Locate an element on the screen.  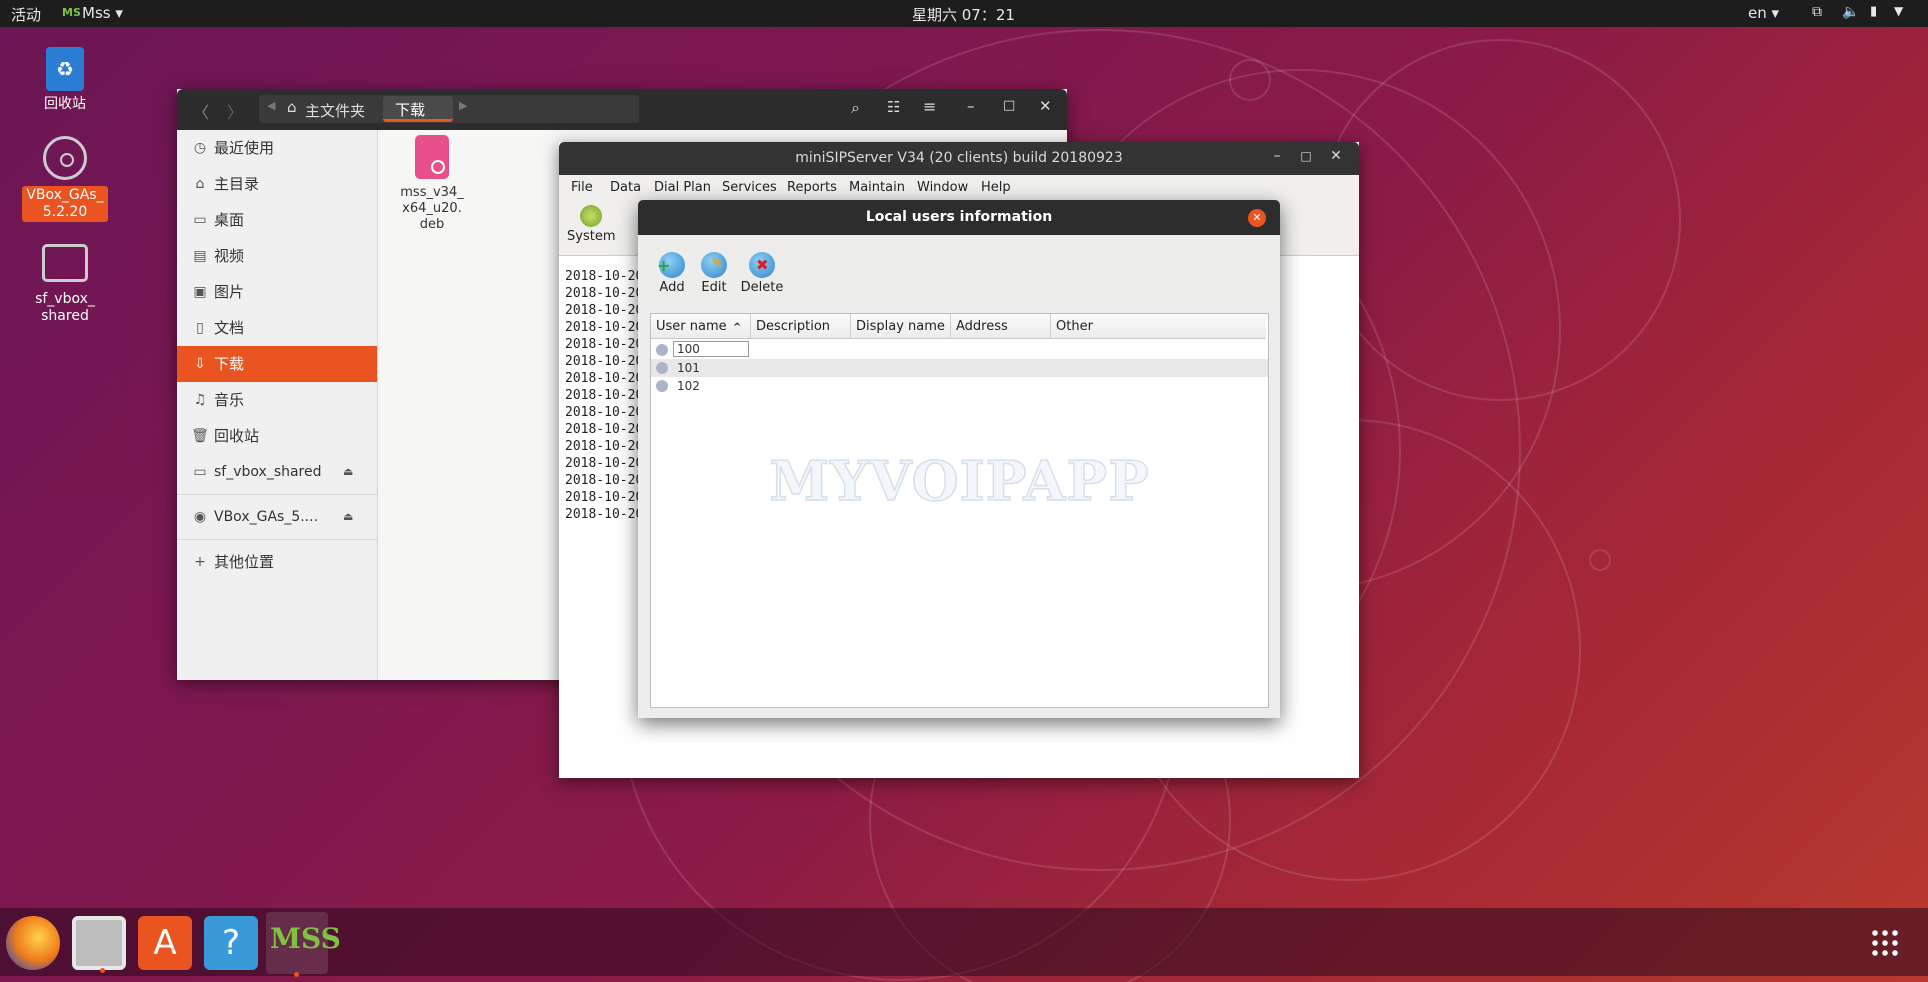
menu-services: Services is located at coordinates (749, 187).